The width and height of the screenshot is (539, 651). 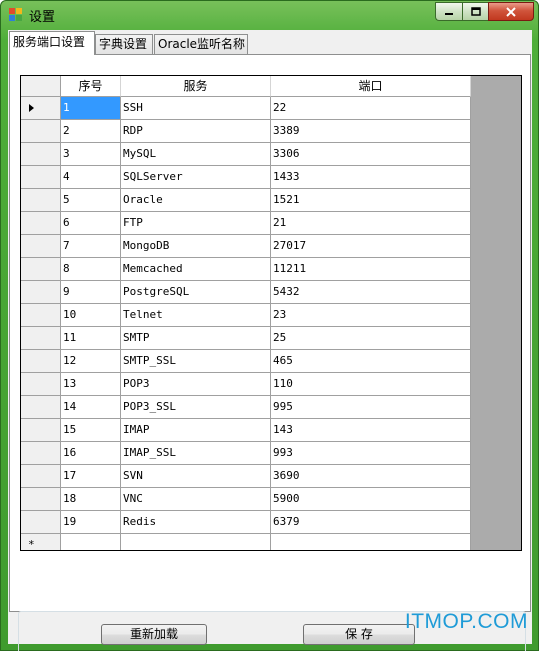 What do you see at coordinates (371, 154) in the screenshot?
I see `cell-port: 3306` at bounding box center [371, 154].